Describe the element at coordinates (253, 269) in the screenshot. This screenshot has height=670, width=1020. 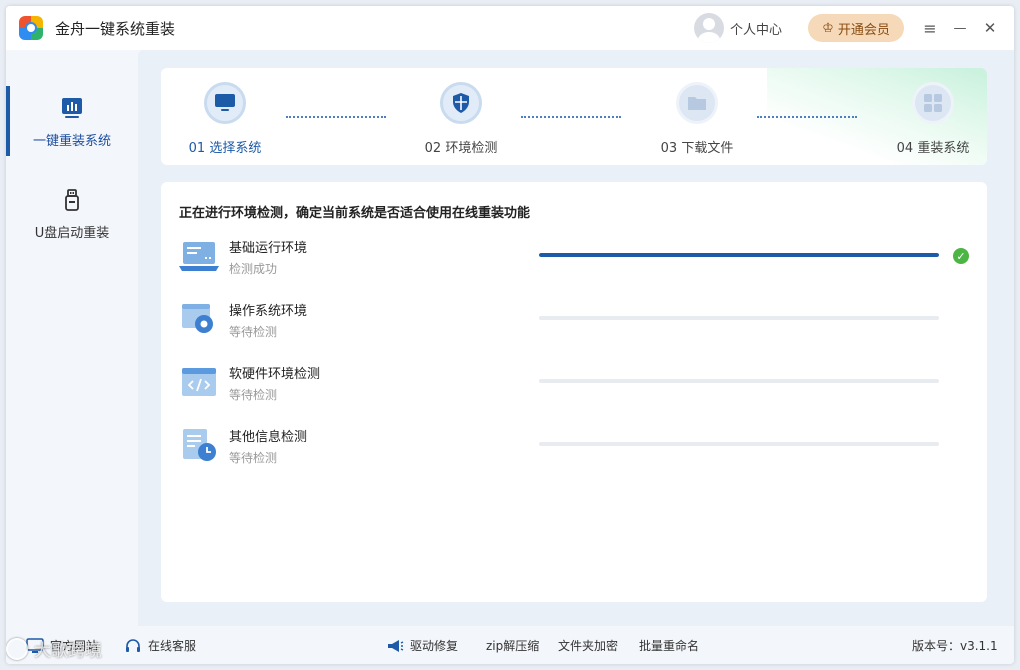
I see `check-item-status: 检测成功` at that location.